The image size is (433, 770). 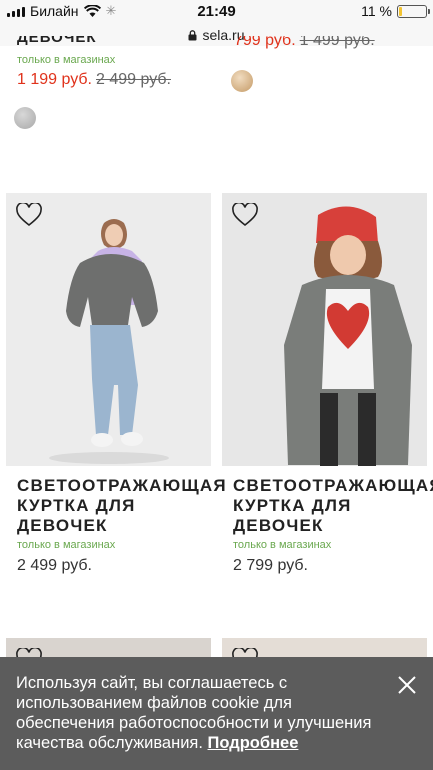 What do you see at coordinates (54, 565) in the screenshot?
I see `product-price: 2 499 руб.` at bounding box center [54, 565].